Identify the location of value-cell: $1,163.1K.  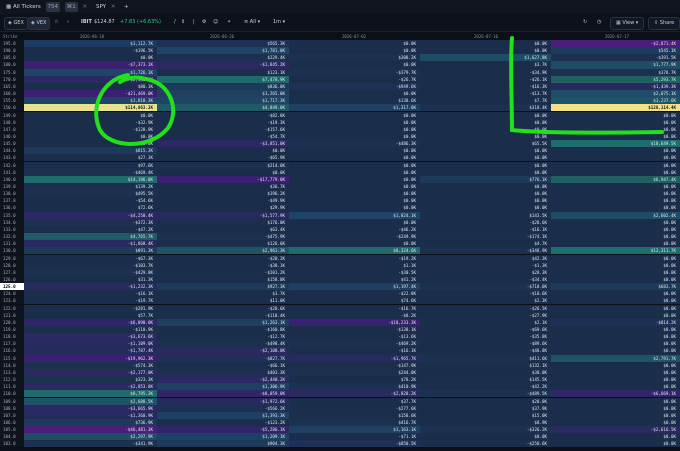
(354, 430).